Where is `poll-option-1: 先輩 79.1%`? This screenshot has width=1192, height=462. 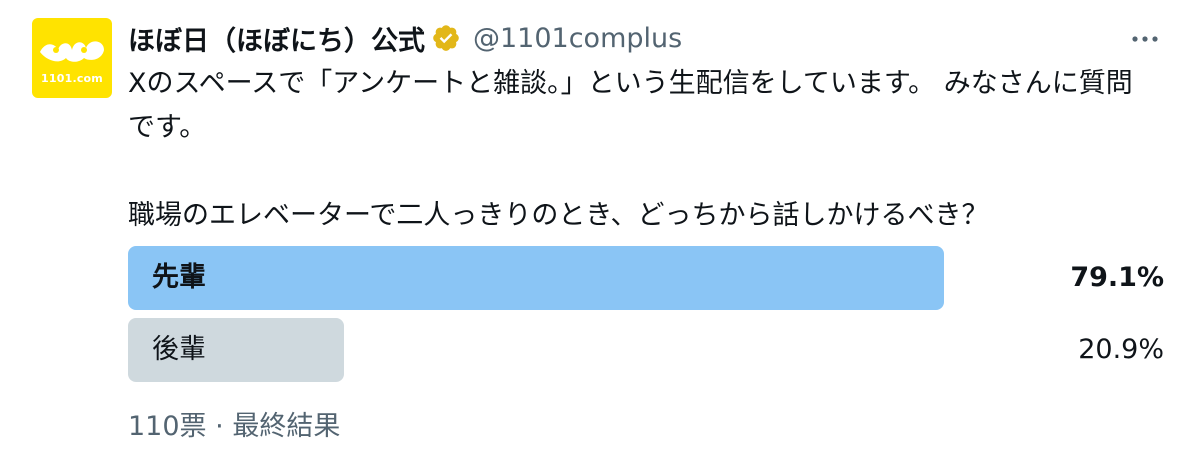 poll-option-1: 先輩 79.1% is located at coordinates (646, 278).